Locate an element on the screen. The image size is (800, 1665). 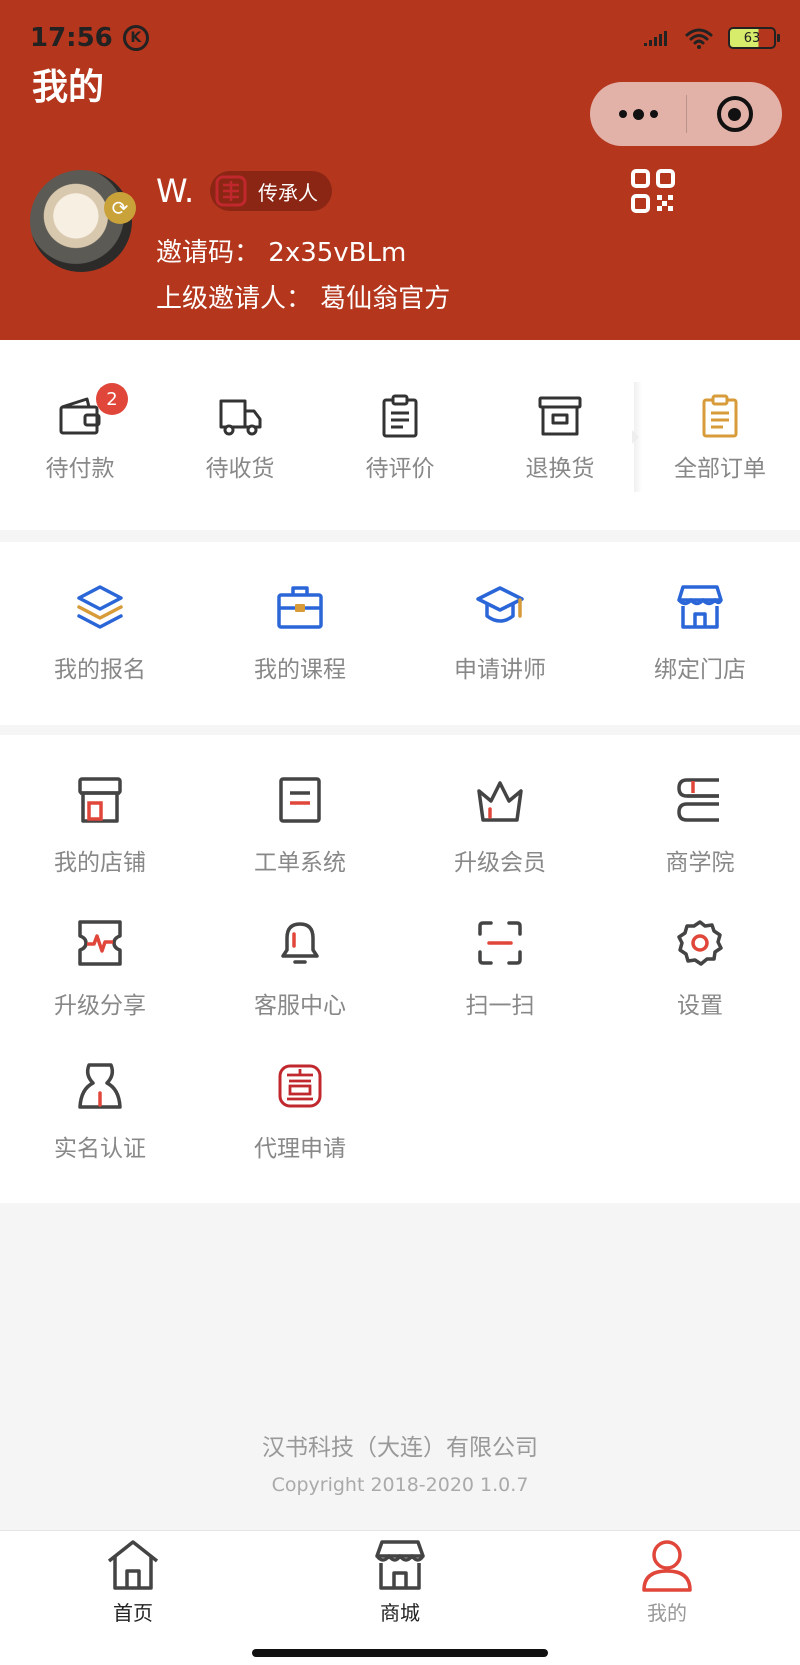
grid-label: 客服中心 is located at coordinates (300, 1006).